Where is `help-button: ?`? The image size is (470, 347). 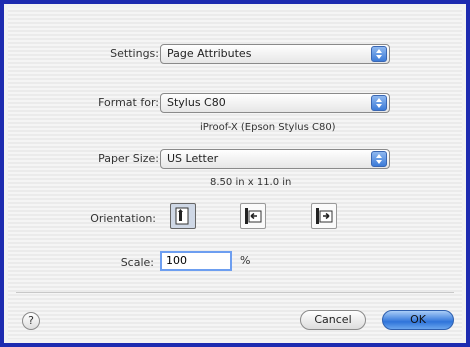
help-button: ? is located at coordinates (31, 321).